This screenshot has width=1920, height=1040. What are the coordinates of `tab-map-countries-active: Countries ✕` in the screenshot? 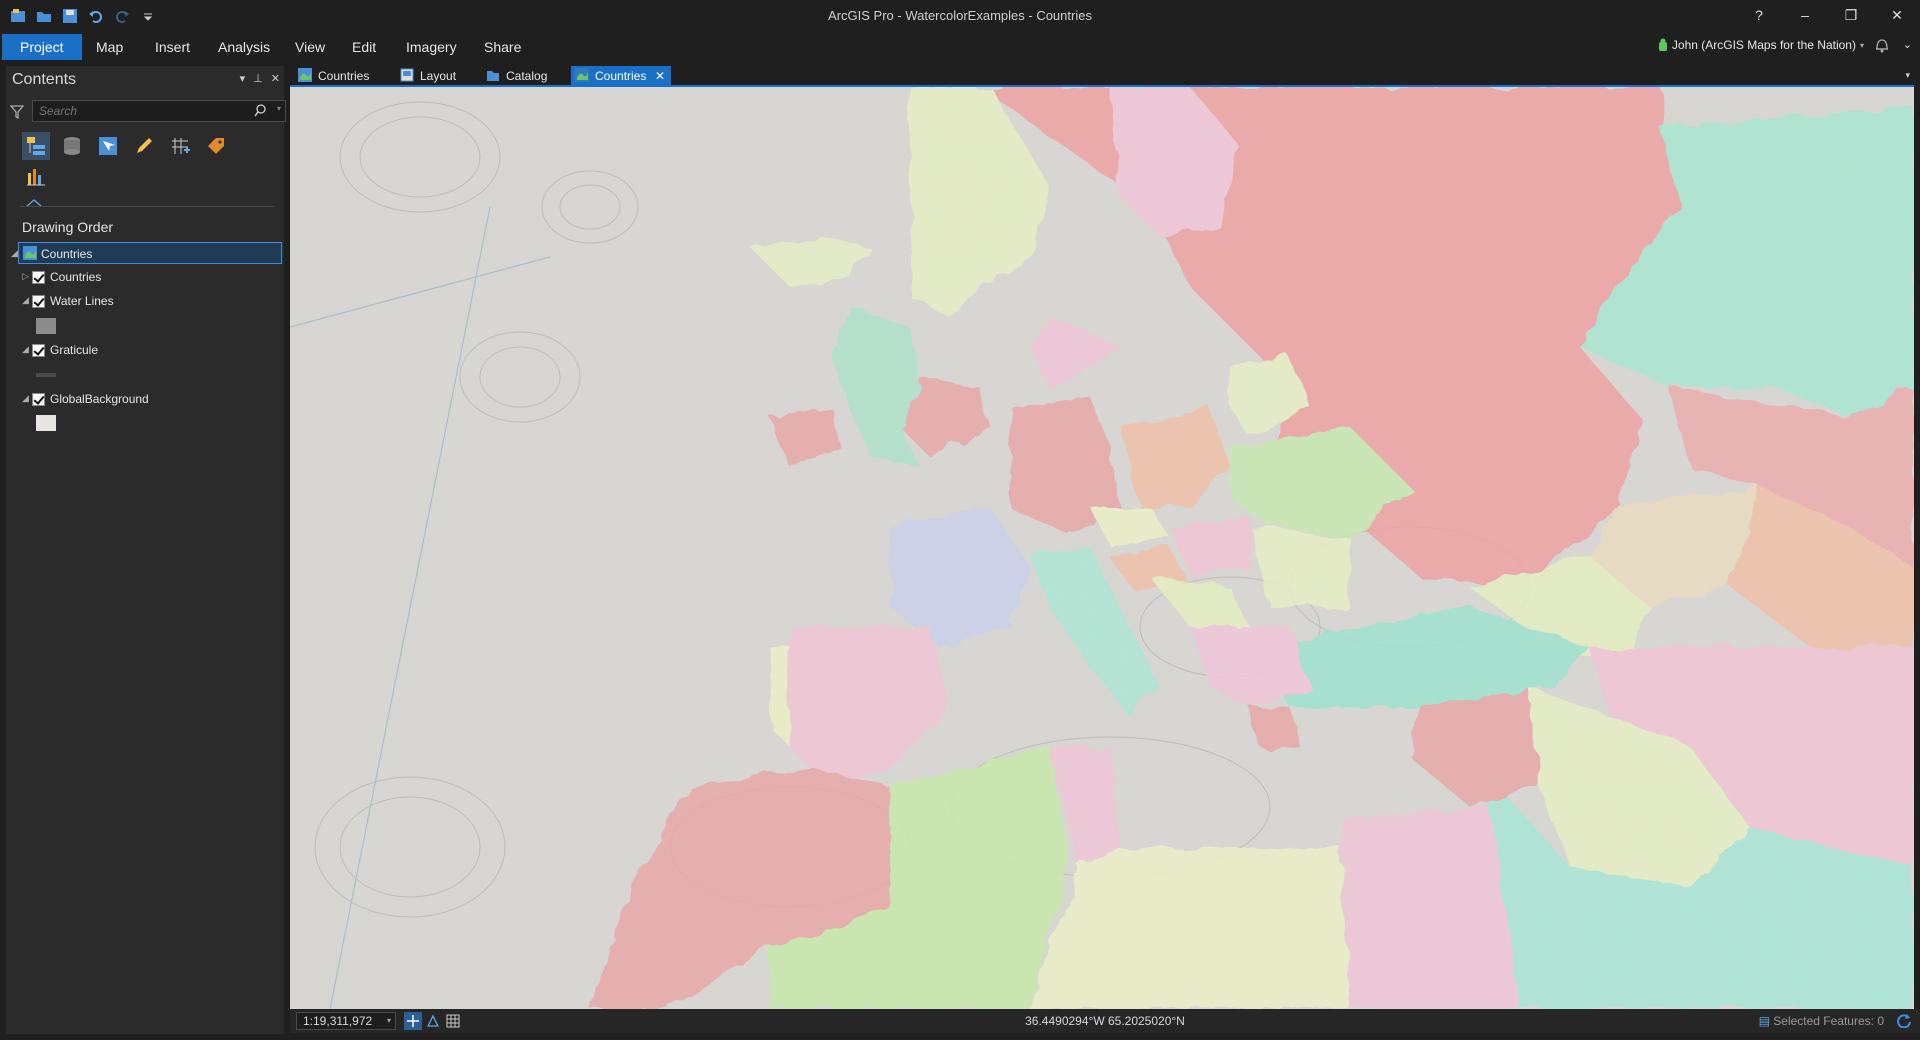 It's located at (621, 76).